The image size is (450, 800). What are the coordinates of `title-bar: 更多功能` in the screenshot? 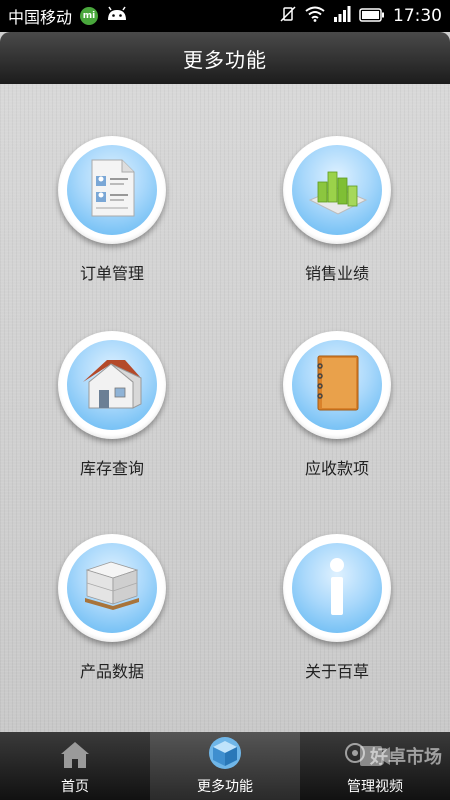 It's located at (225, 58).